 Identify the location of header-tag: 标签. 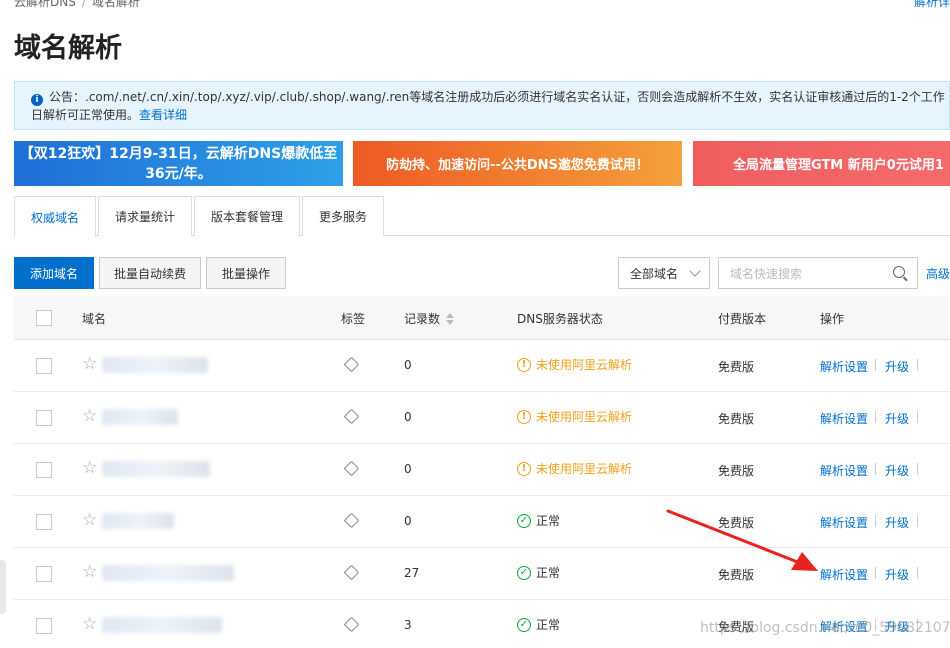
(353, 319).